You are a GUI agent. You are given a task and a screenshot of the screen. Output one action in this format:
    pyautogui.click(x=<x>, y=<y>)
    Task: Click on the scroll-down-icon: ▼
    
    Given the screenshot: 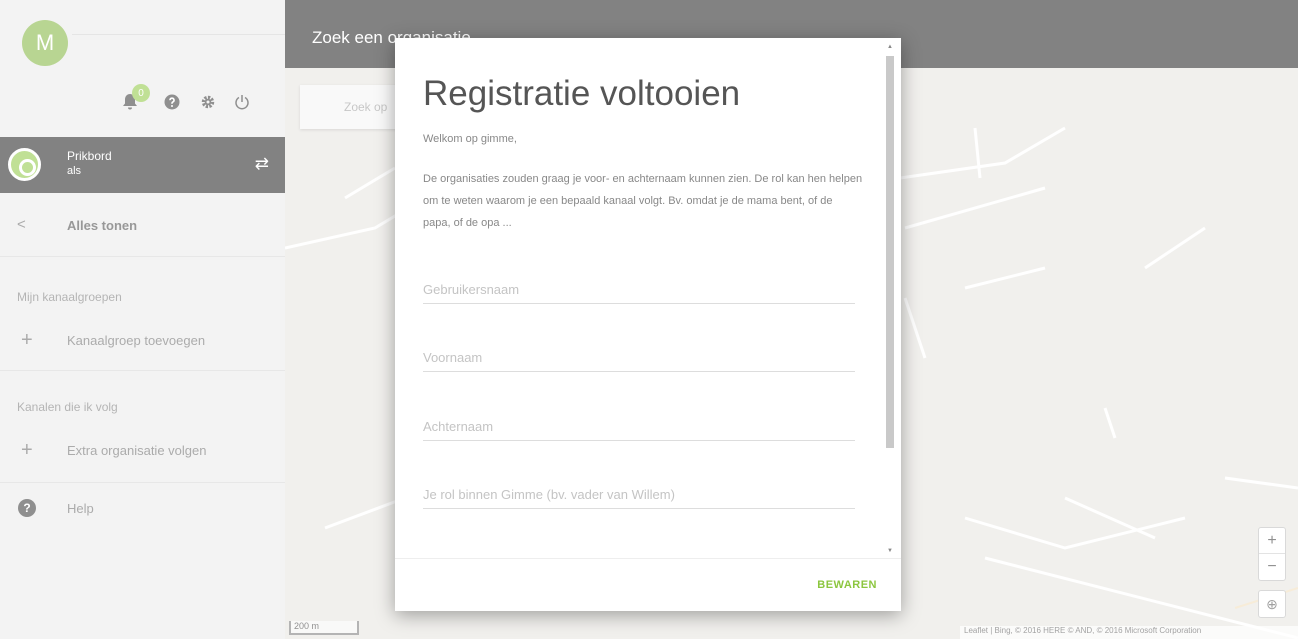 What is the action you would take?
    pyautogui.click(x=890, y=551)
    